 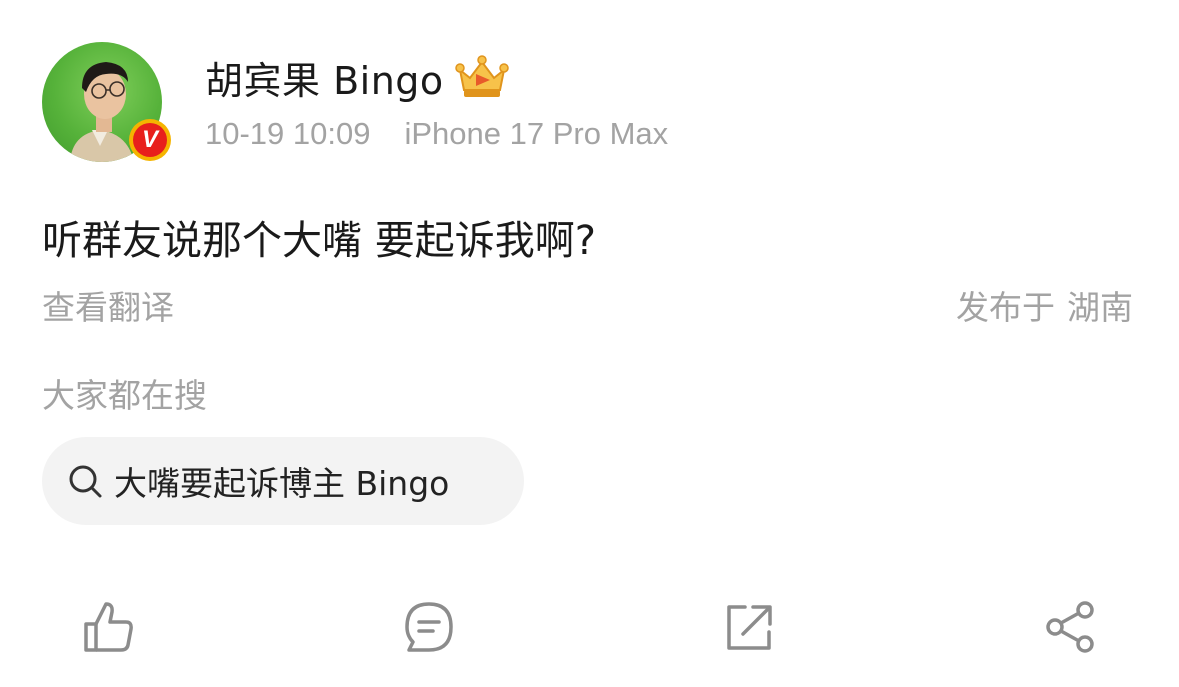 What do you see at coordinates (1005, 307) in the screenshot?
I see `location-prefix: 发布于` at bounding box center [1005, 307].